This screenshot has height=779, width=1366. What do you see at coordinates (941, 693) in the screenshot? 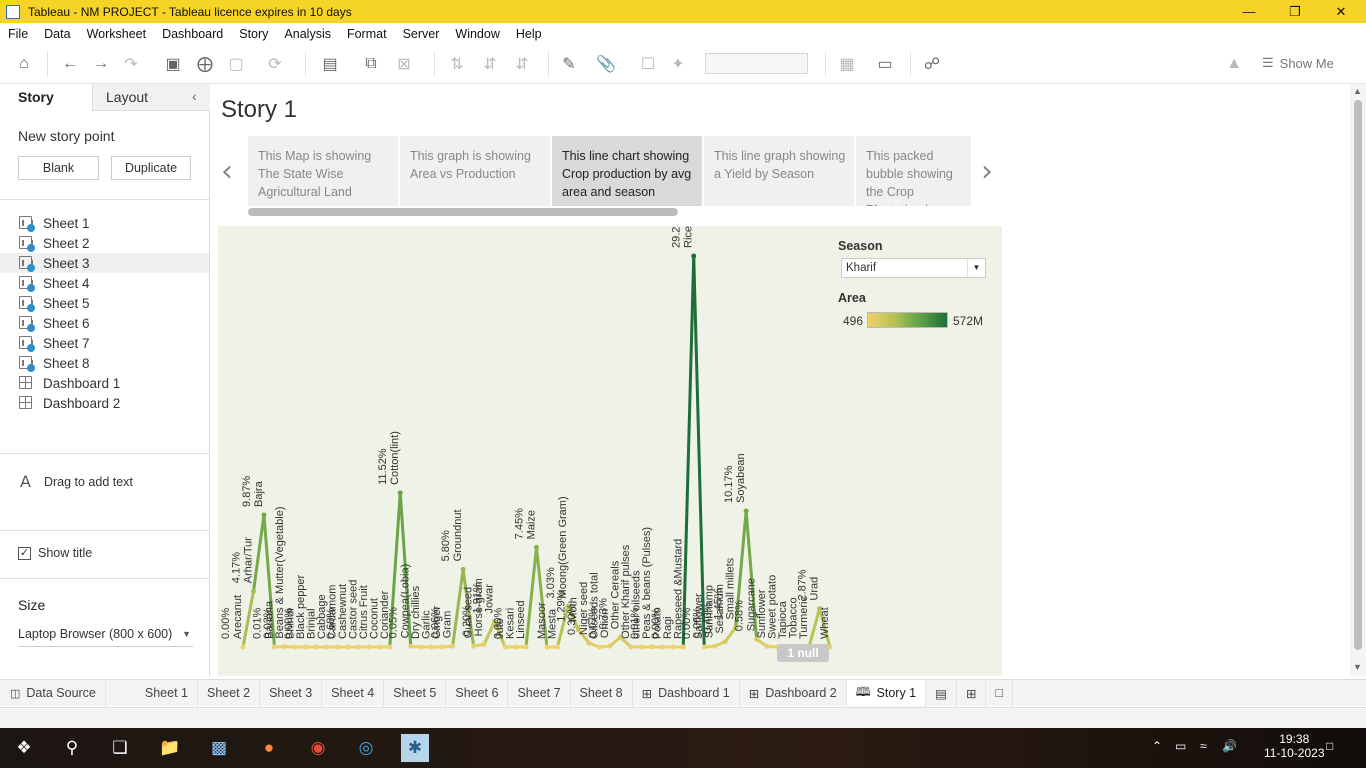
I see `new-worksheet-tab-icon: ▤` at bounding box center [941, 693].